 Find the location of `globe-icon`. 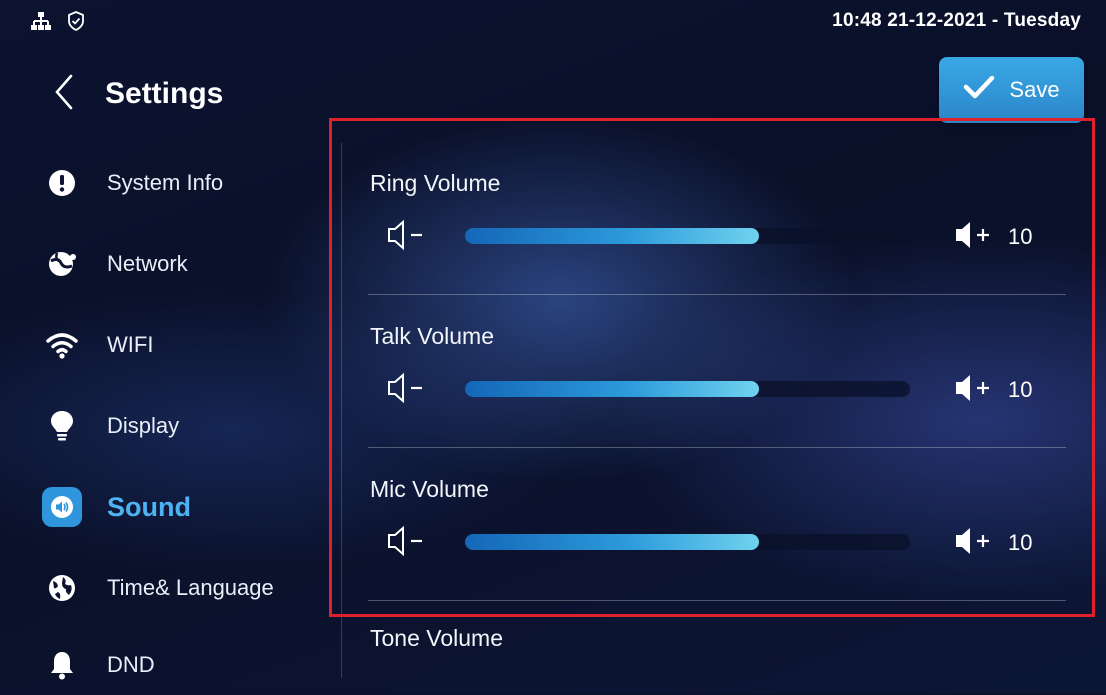

globe-icon is located at coordinates (62, 588).